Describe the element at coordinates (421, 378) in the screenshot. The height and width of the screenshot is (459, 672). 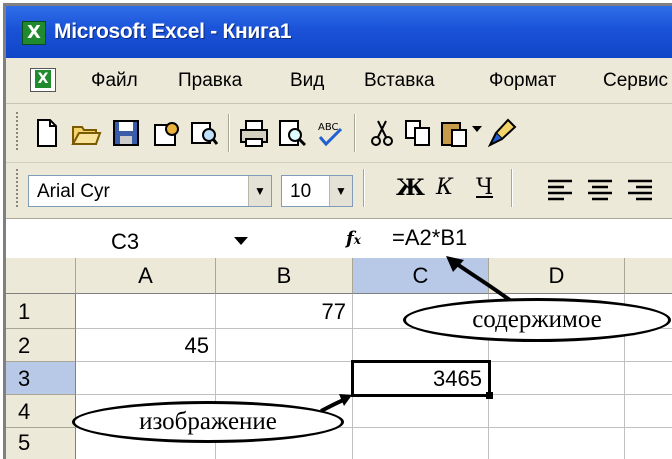
I see `active-cell-c3: 3465` at that location.